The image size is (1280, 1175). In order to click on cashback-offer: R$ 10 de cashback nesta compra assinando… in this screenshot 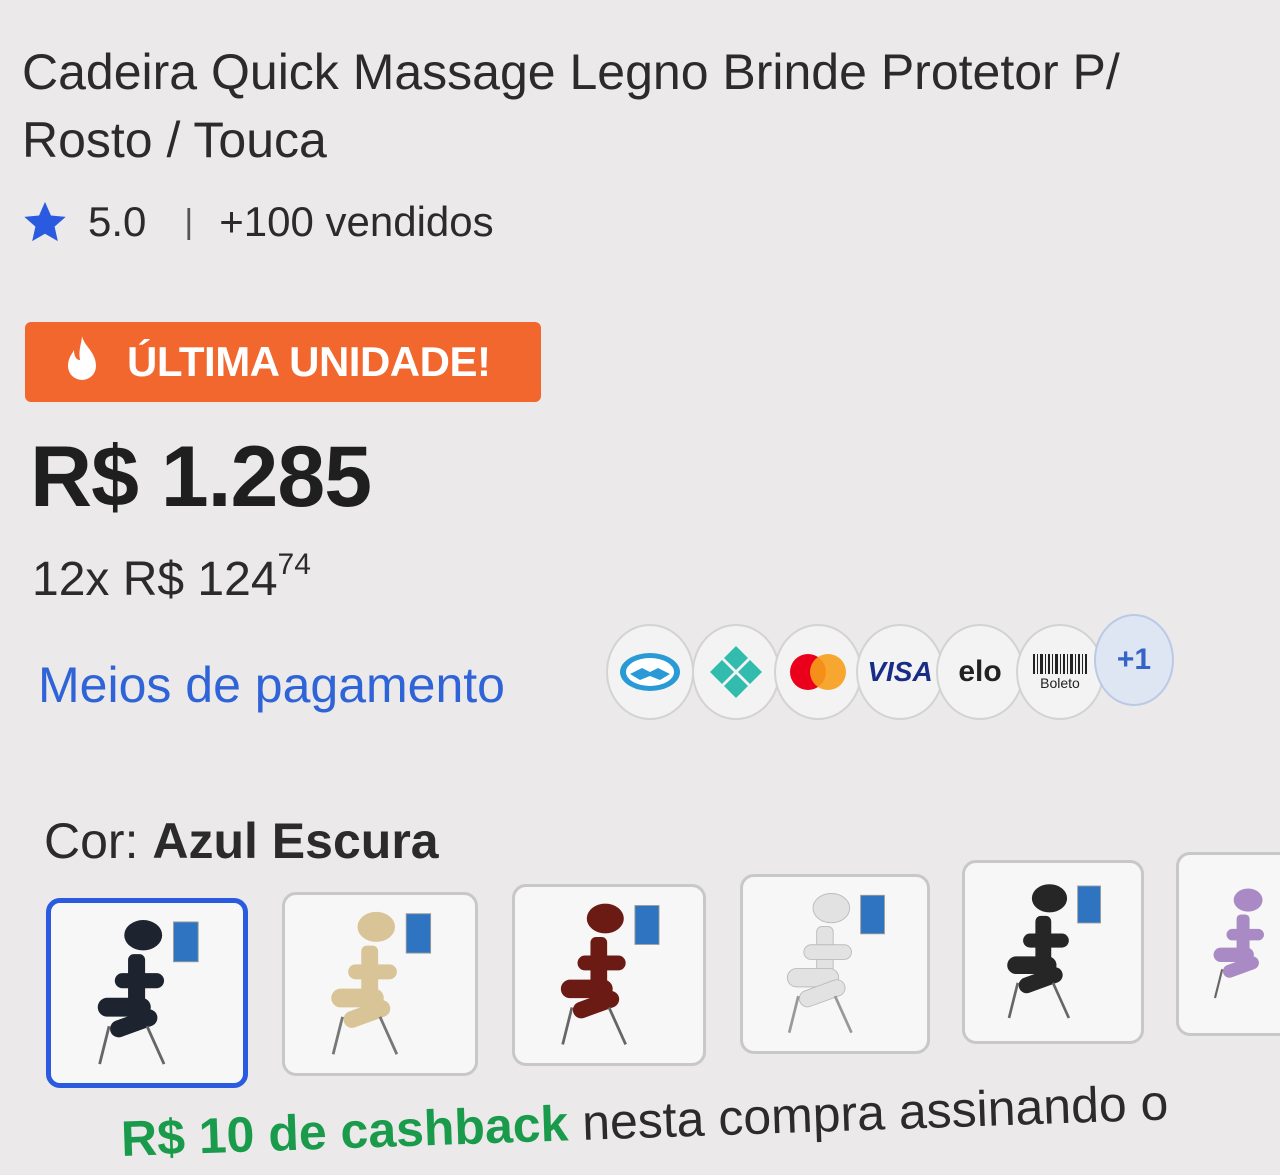, I will do `click(644, 1120)`.